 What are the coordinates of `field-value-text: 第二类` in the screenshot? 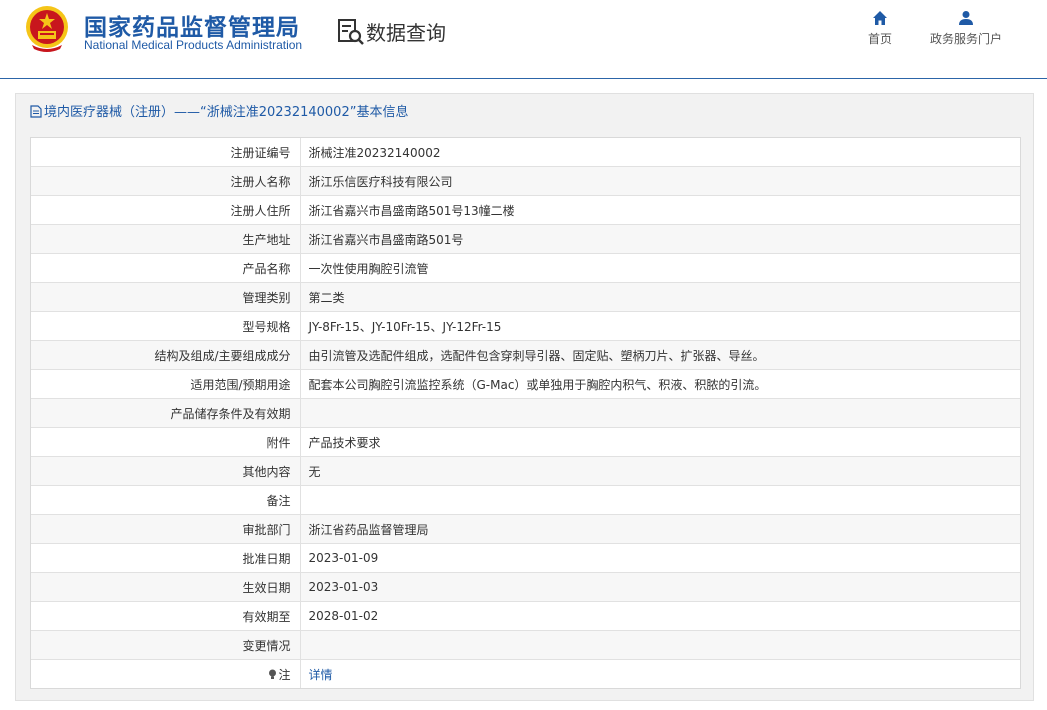 It's located at (326, 297).